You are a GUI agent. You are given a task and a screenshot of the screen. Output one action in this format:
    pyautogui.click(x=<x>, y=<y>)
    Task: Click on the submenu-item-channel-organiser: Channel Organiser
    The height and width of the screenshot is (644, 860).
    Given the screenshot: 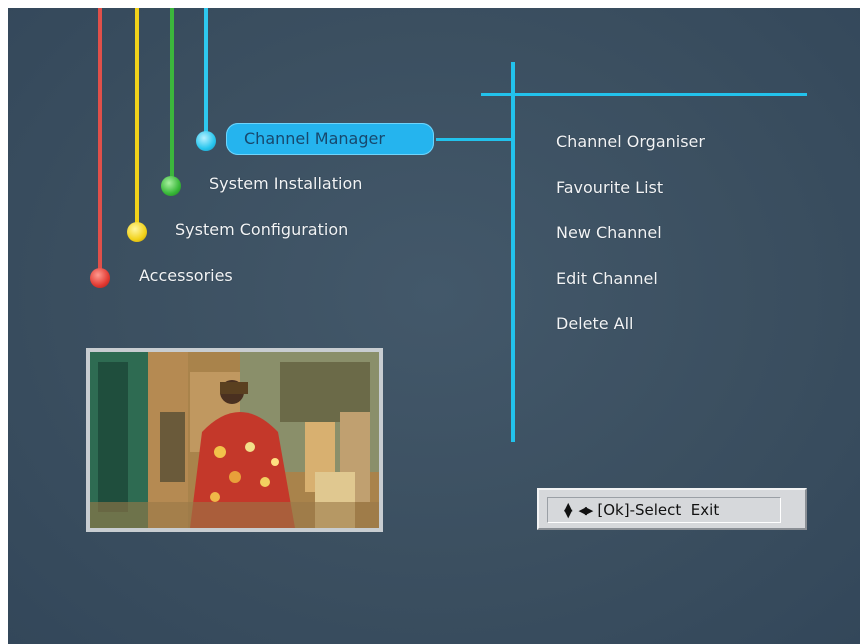 What is the action you would take?
    pyautogui.click(x=630, y=141)
    